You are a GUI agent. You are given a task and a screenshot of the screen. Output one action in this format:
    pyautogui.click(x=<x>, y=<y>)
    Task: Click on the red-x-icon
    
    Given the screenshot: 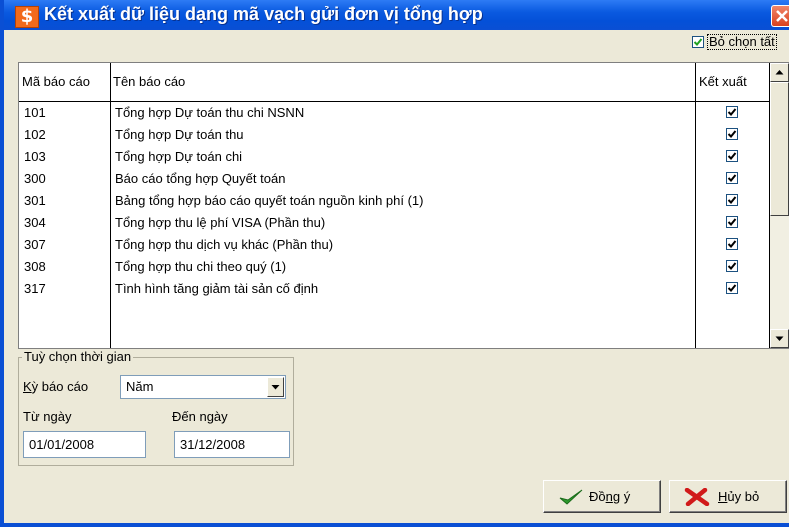 What is the action you would take?
    pyautogui.click(x=697, y=497)
    